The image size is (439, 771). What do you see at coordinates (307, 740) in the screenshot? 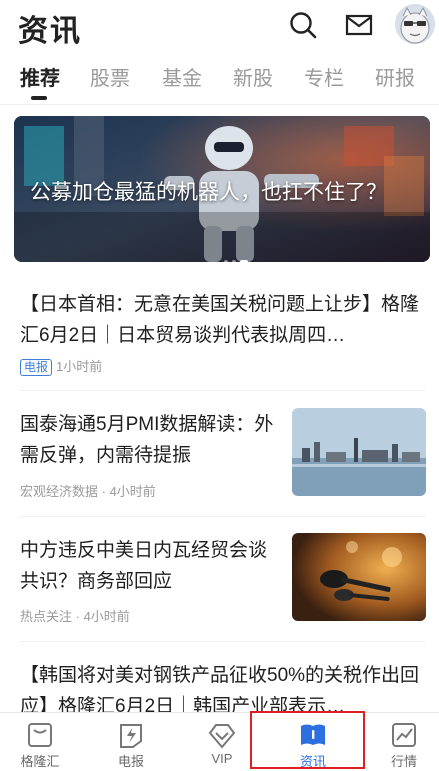
I see `highlight-box` at bounding box center [307, 740].